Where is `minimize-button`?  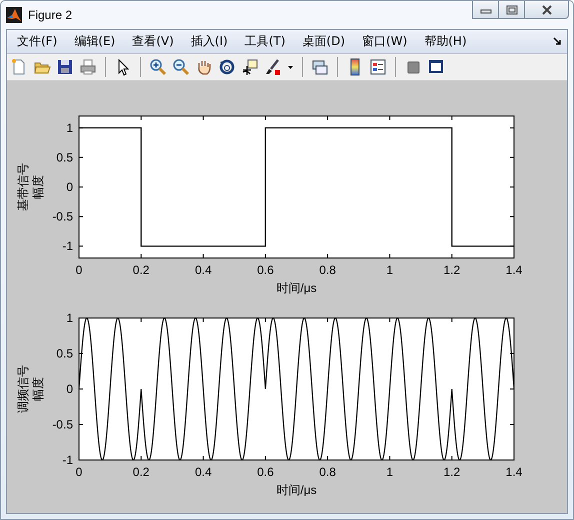
minimize-button is located at coordinates (485, 10).